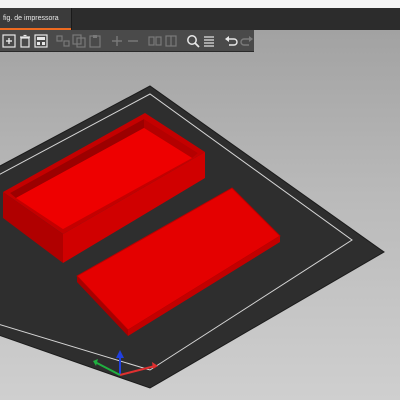 Image resolution: width=400 pixels, height=400 pixels. I want to click on undo-button, so click(231, 41).